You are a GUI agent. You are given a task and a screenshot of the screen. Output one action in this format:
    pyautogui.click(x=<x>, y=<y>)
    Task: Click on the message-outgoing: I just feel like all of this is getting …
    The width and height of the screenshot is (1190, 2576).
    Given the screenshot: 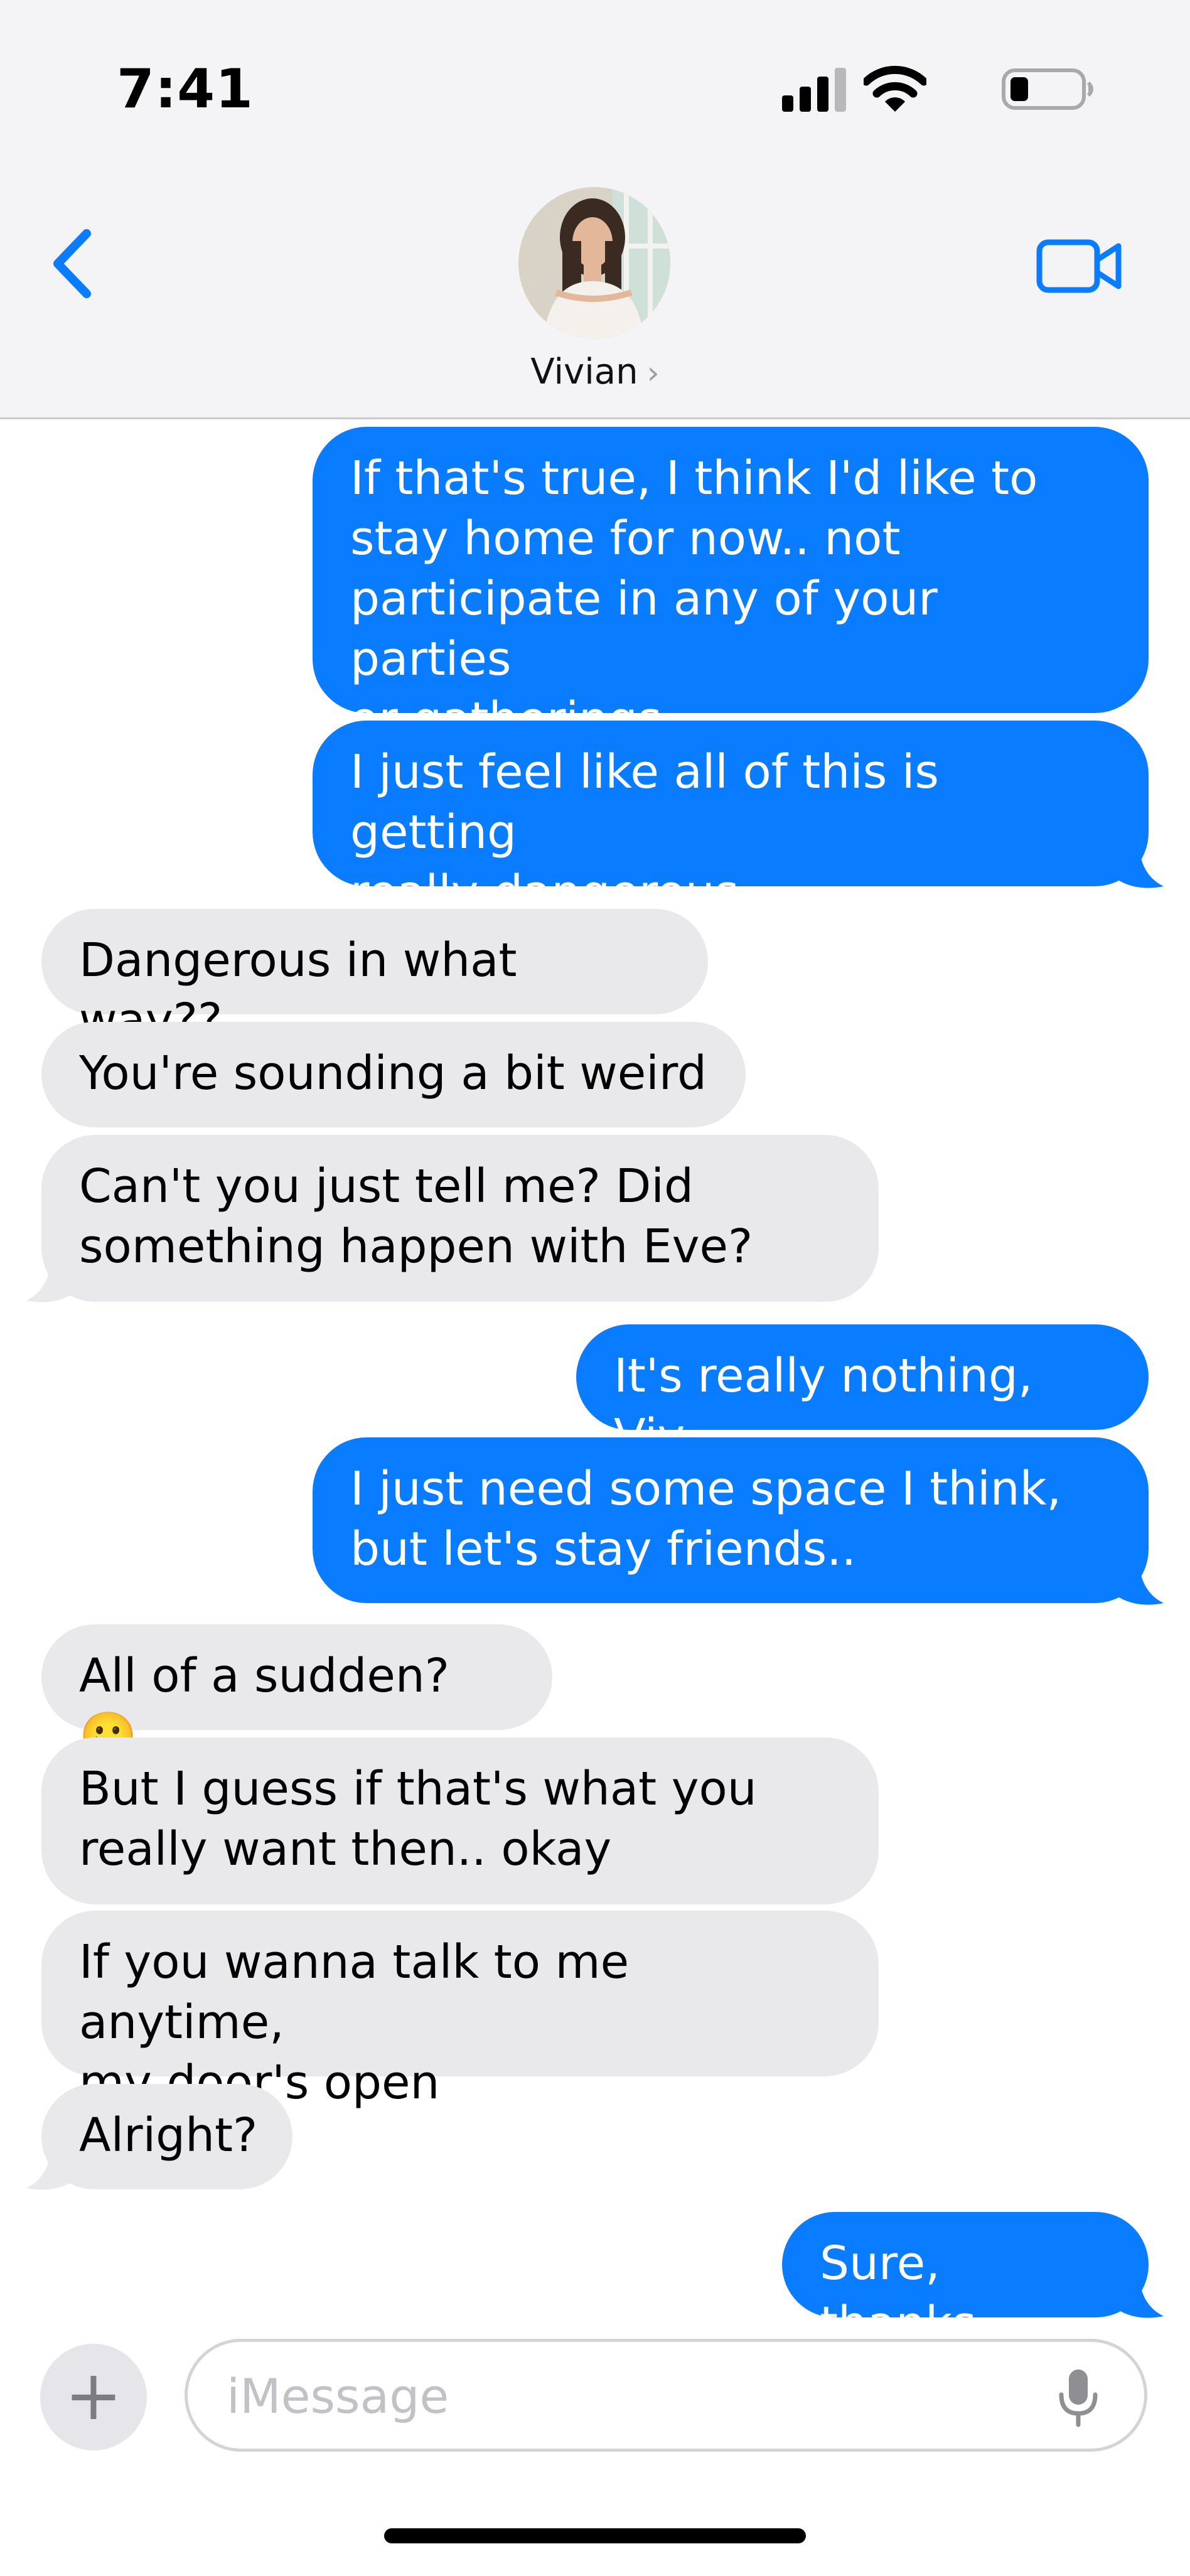 What is the action you would take?
    pyautogui.click(x=731, y=820)
    